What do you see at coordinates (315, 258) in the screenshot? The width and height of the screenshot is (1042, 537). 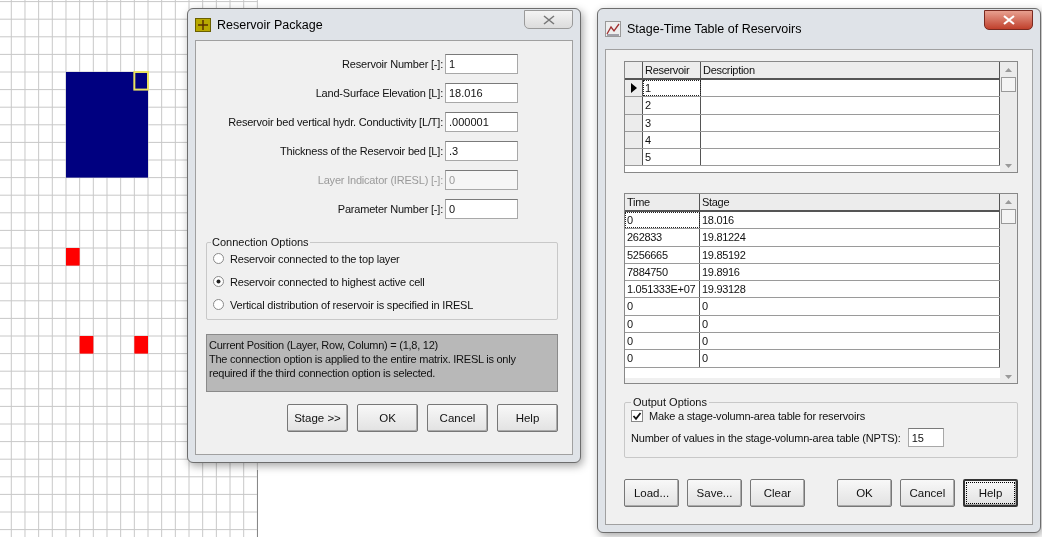 I see `radio-label: Reservoir connected to the top layer` at bounding box center [315, 258].